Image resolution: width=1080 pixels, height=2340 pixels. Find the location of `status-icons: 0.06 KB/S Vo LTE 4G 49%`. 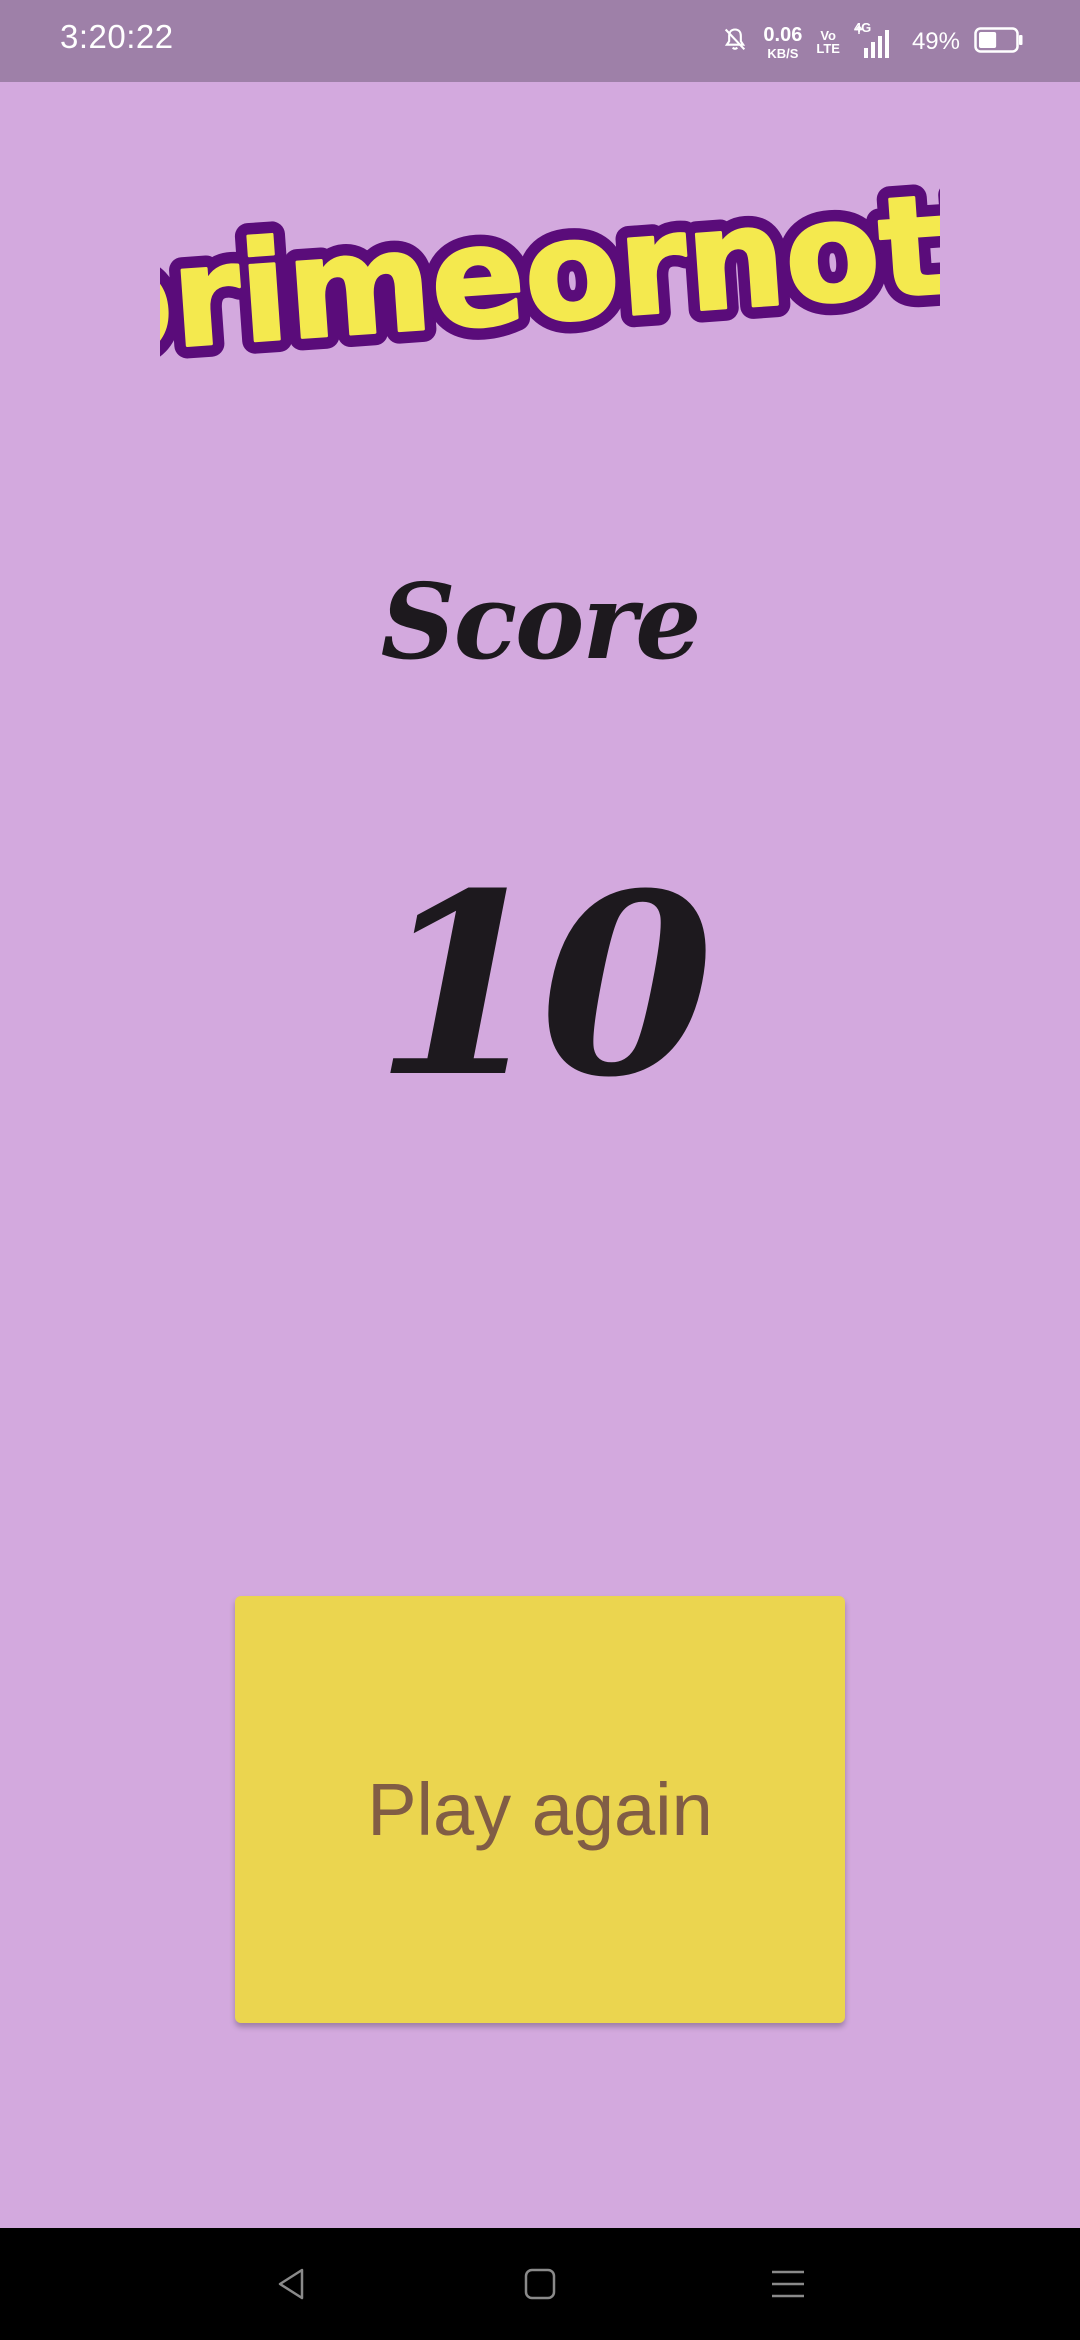

status-icons: 0.06 KB/S Vo LTE 4G 49% is located at coordinates (872, 42).